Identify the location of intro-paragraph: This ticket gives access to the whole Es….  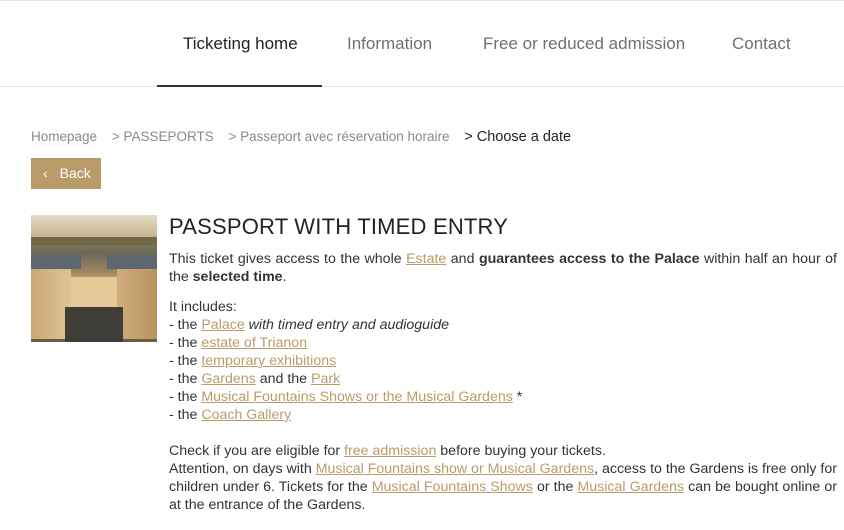
(503, 268).